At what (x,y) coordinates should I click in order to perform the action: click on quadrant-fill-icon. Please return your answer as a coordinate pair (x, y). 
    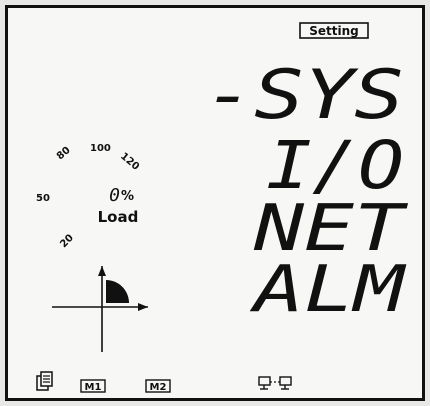
    Looking at the image, I should click on (117, 291).